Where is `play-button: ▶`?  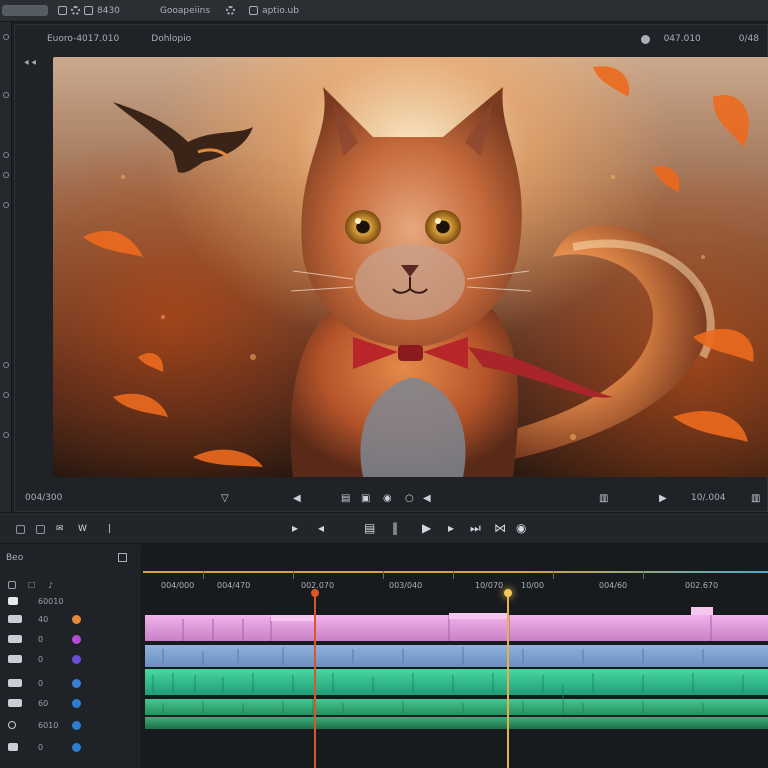 play-button: ▶ is located at coordinates (426, 528).